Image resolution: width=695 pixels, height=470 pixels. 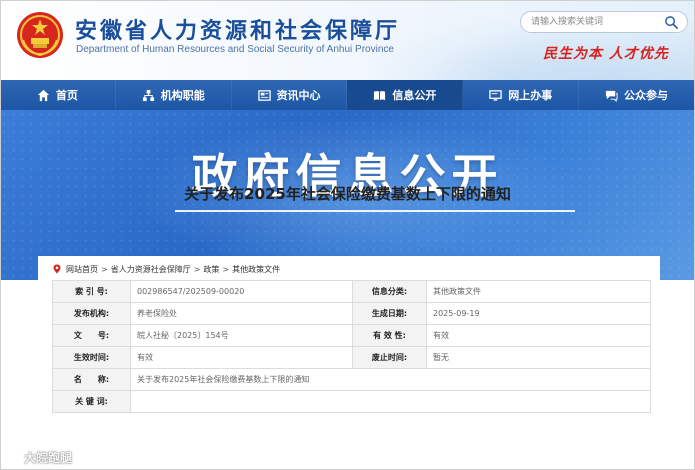 What do you see at coordinates (530, 95) in the screenshot?
I see `nav-item-label: 网上办事` at bounding box center [530, 95].